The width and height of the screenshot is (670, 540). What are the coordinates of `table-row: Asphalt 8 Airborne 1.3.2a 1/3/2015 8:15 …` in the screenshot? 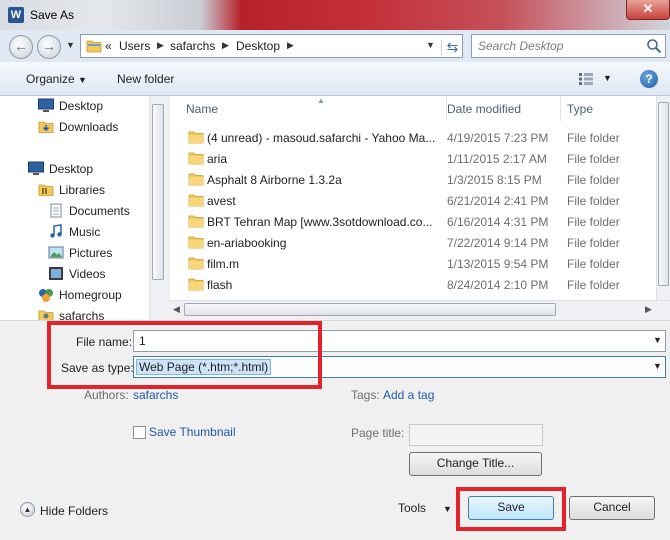 It's located at (413, 179).